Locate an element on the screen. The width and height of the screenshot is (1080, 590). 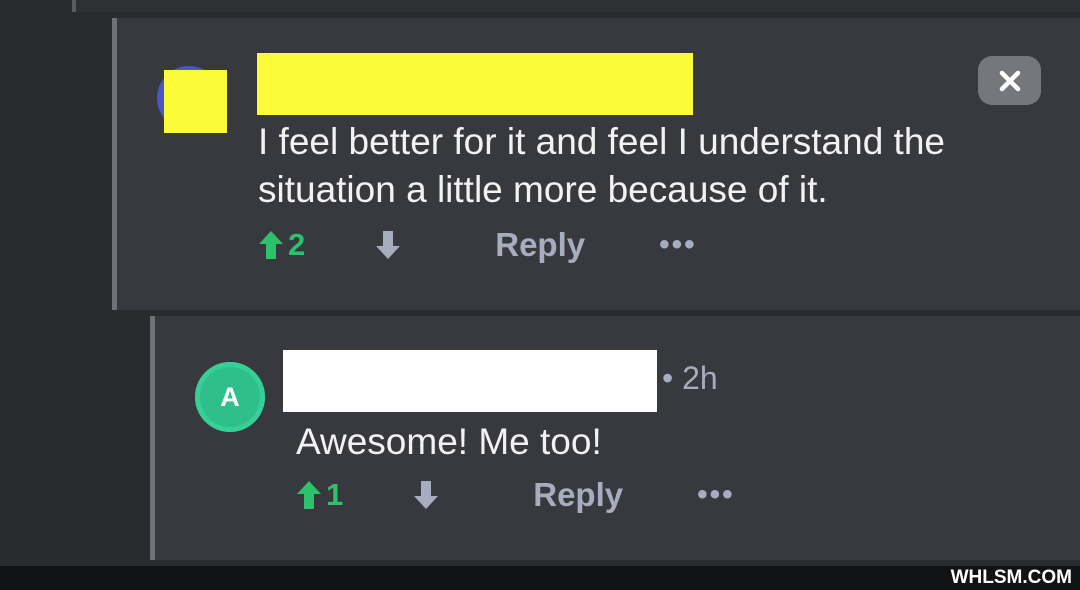
close-button is located at coordinates (1009, 80).